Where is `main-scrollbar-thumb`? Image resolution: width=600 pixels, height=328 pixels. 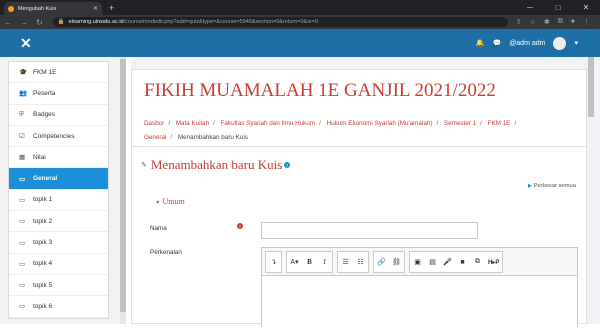
main-scrollbar-thumb is located at coordinates (591, 87).